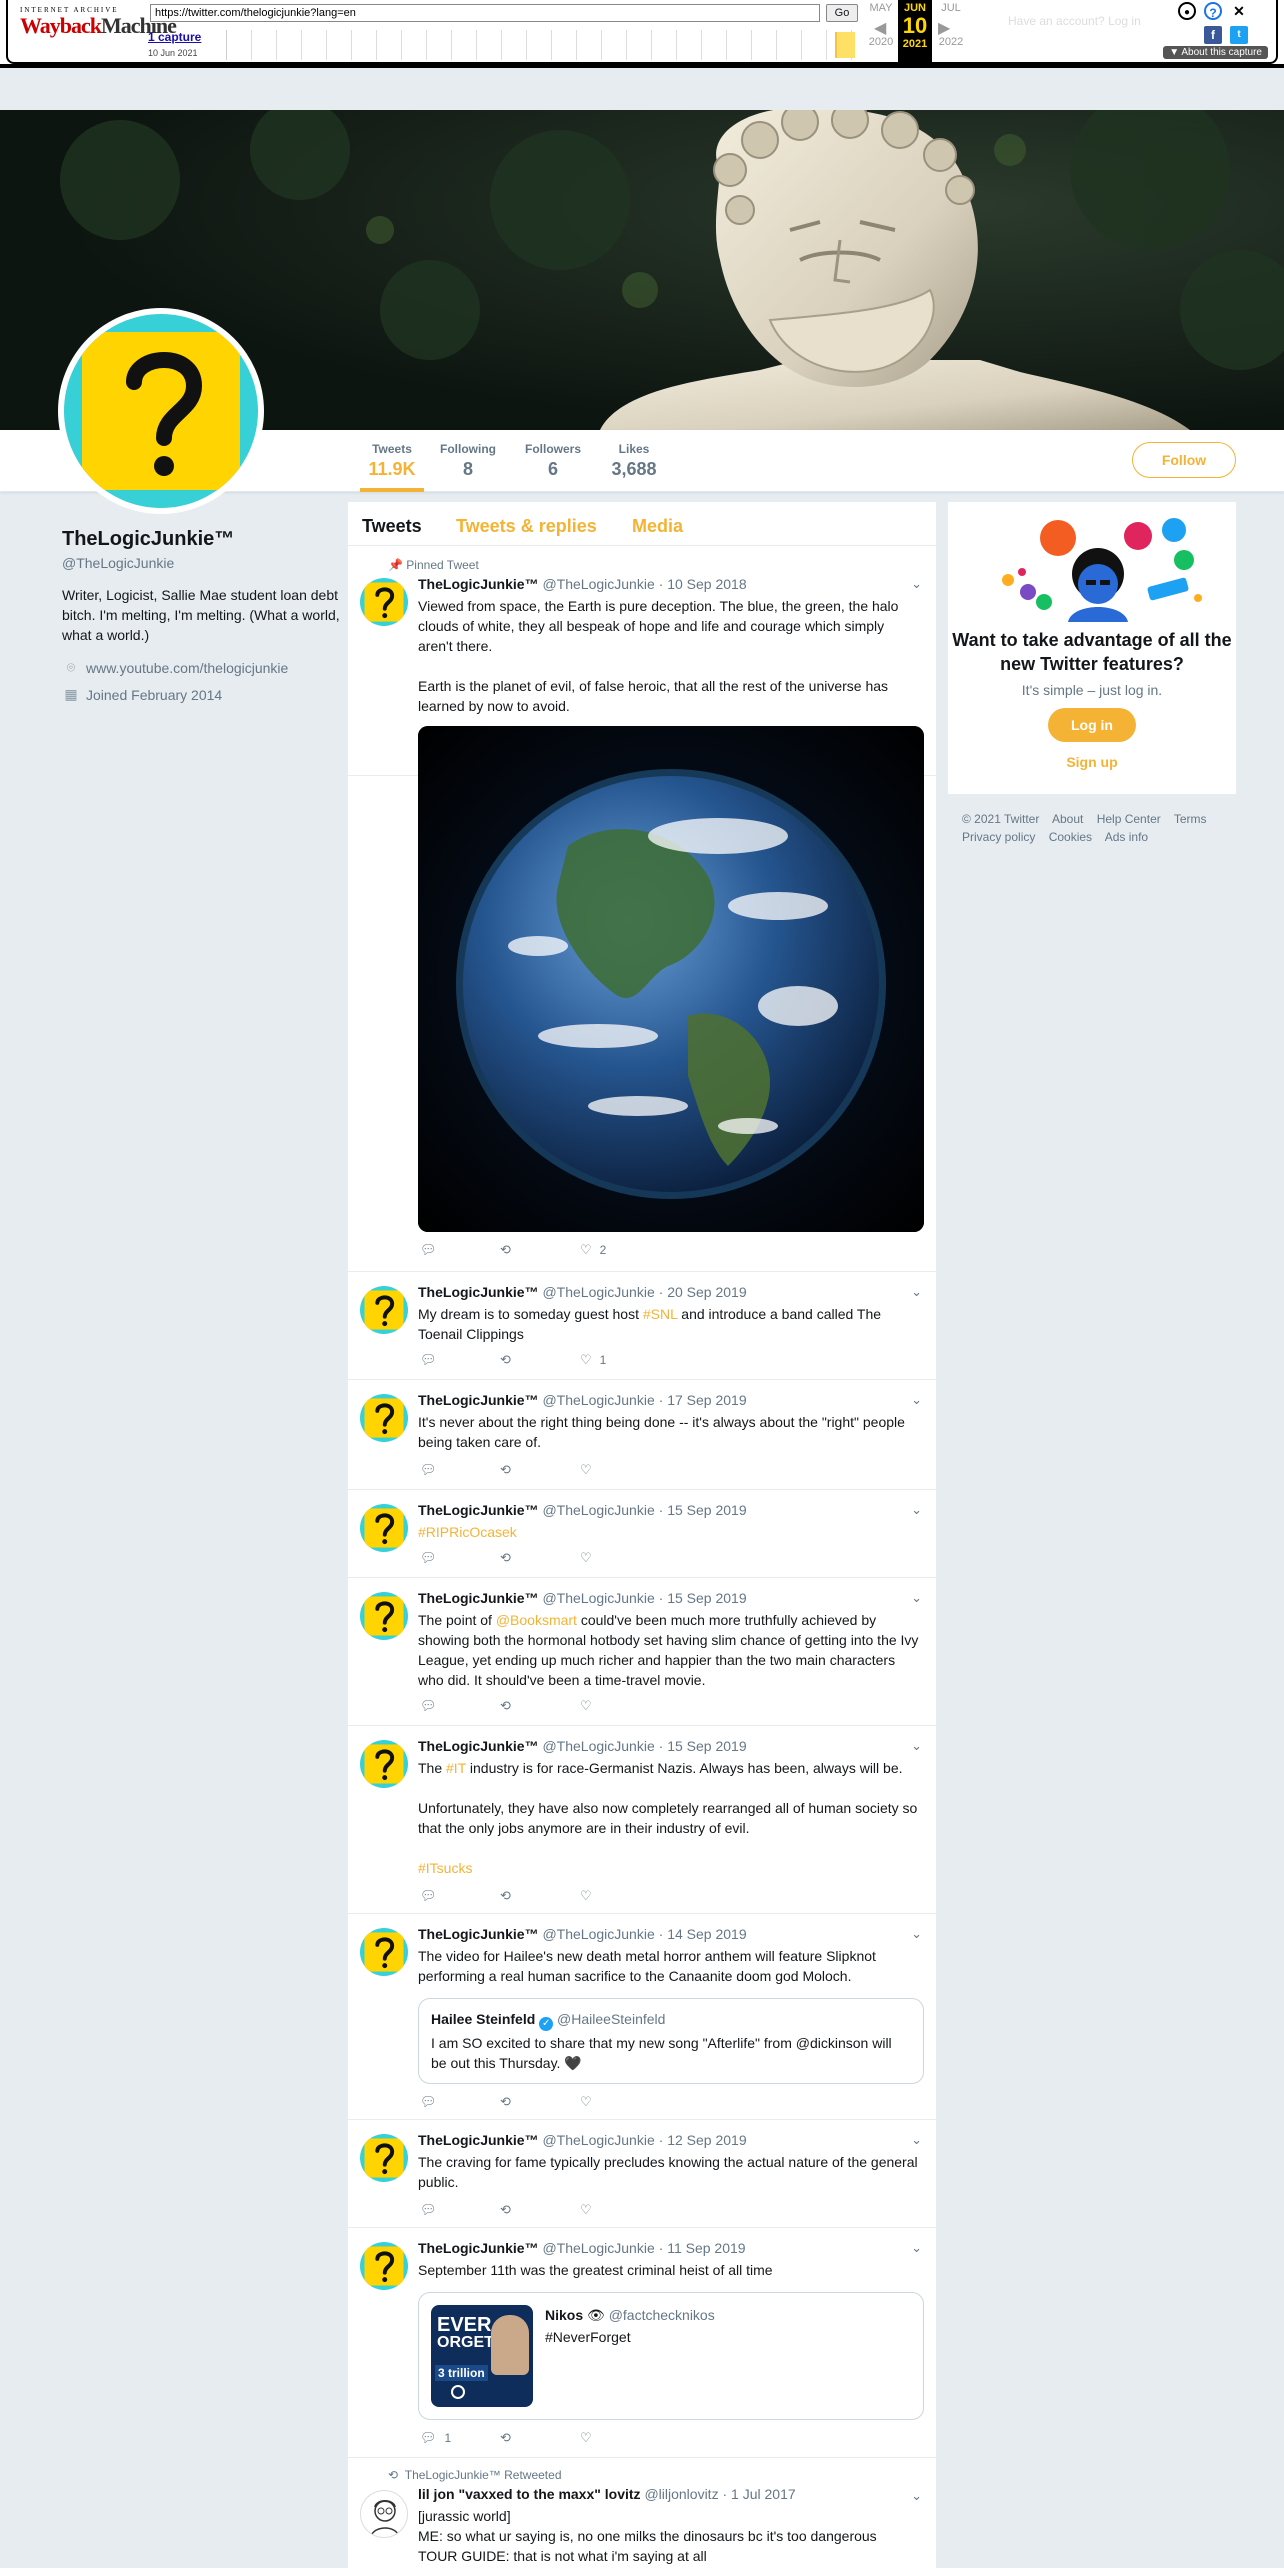 The height and width of the screenshot is (2568, 1284). I want to click on profile-handle: @TheLogicJunkie, so click(202, 563).